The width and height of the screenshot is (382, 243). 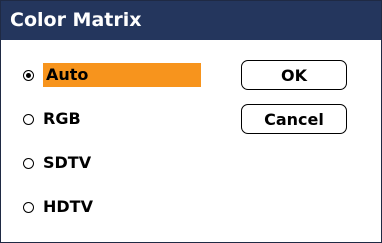 I want to click on option-rgb: RGB, so click(x=52, y=119).